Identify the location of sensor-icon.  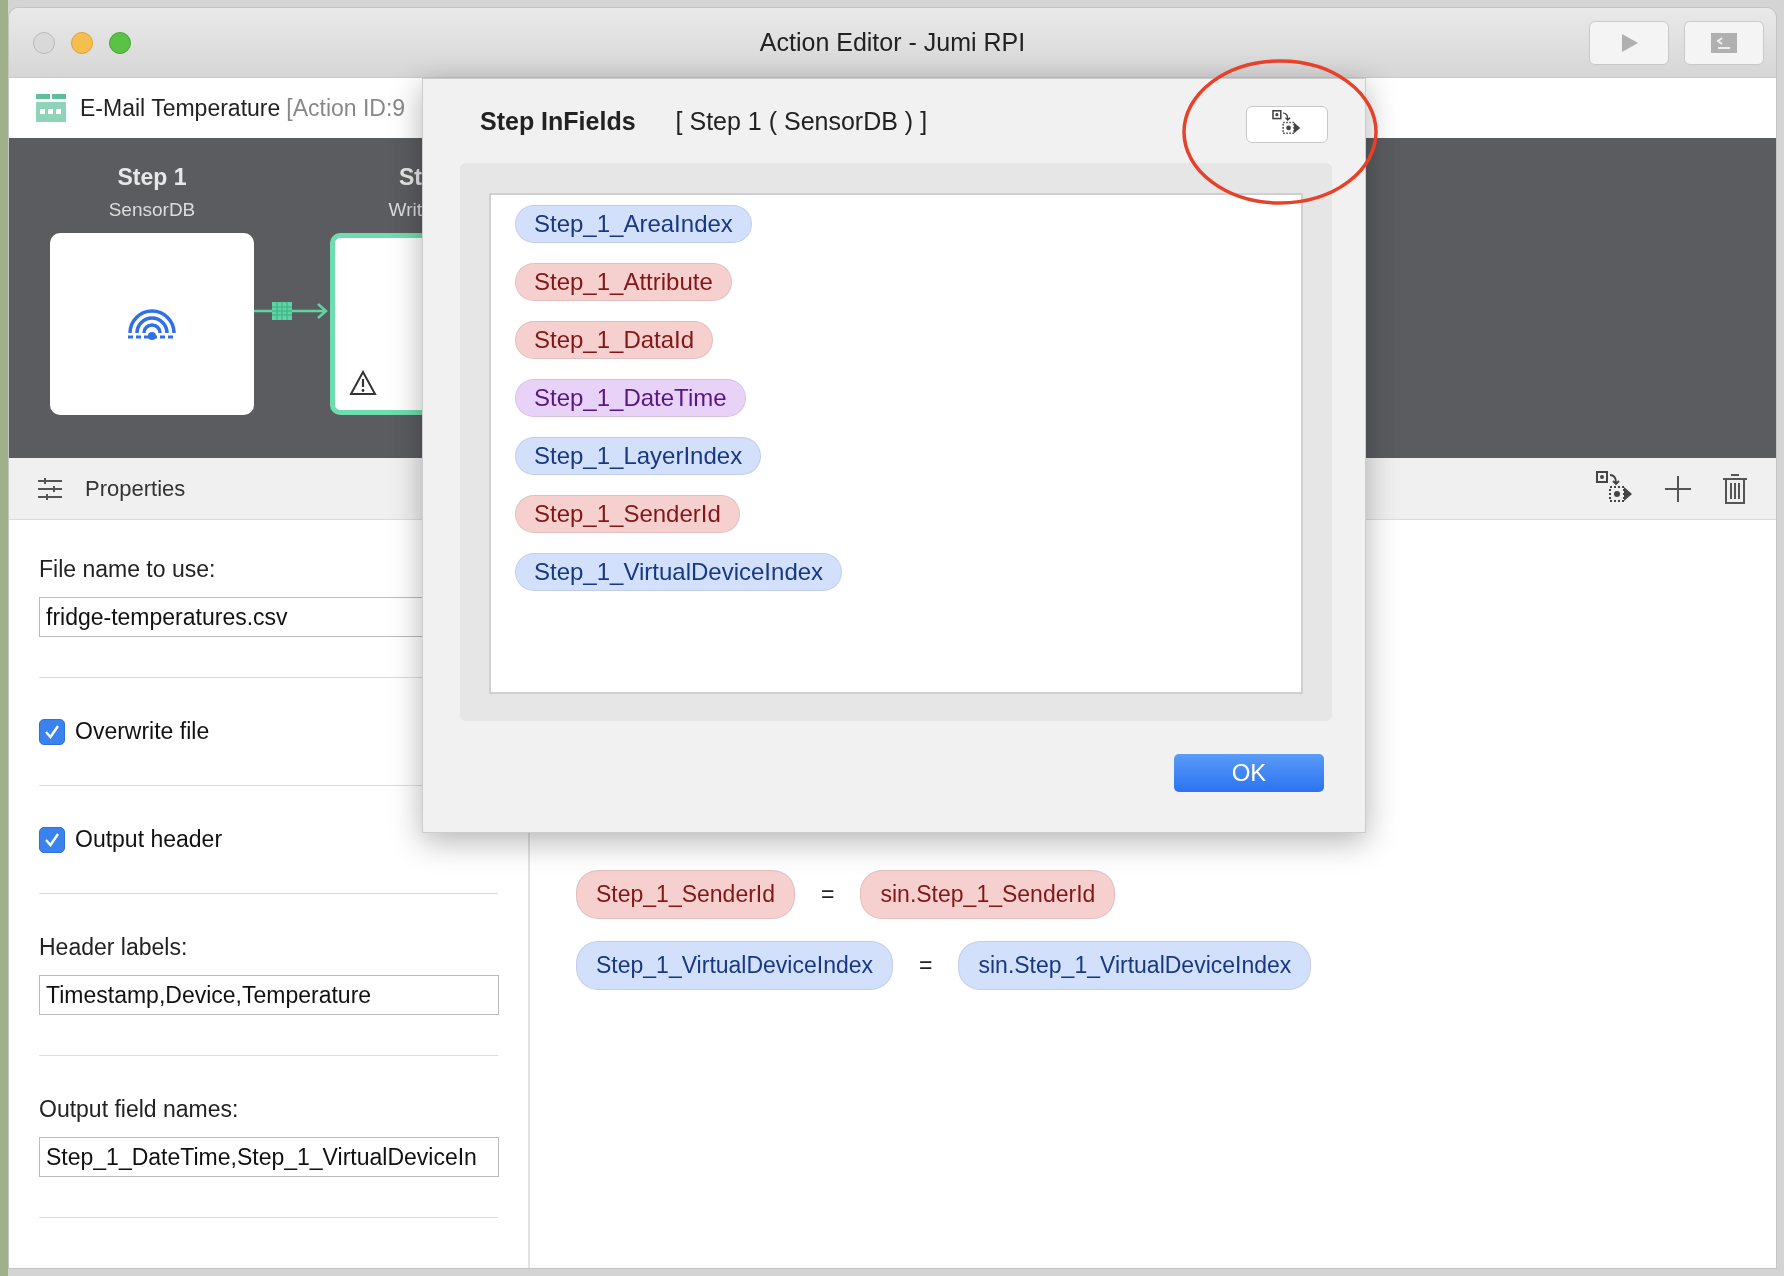
(152, 324).